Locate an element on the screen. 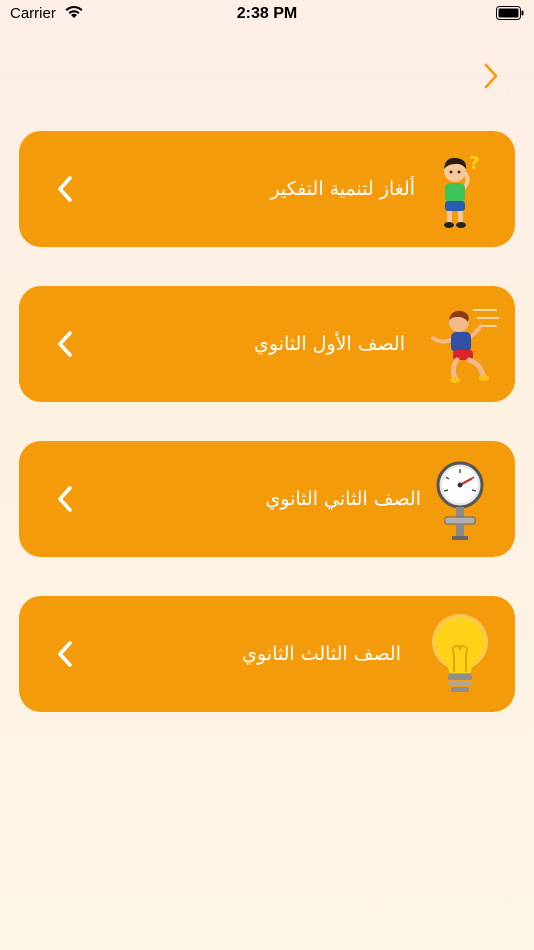  status-bar: Carrier 2:38 PM is located at coordinates (267, 15).